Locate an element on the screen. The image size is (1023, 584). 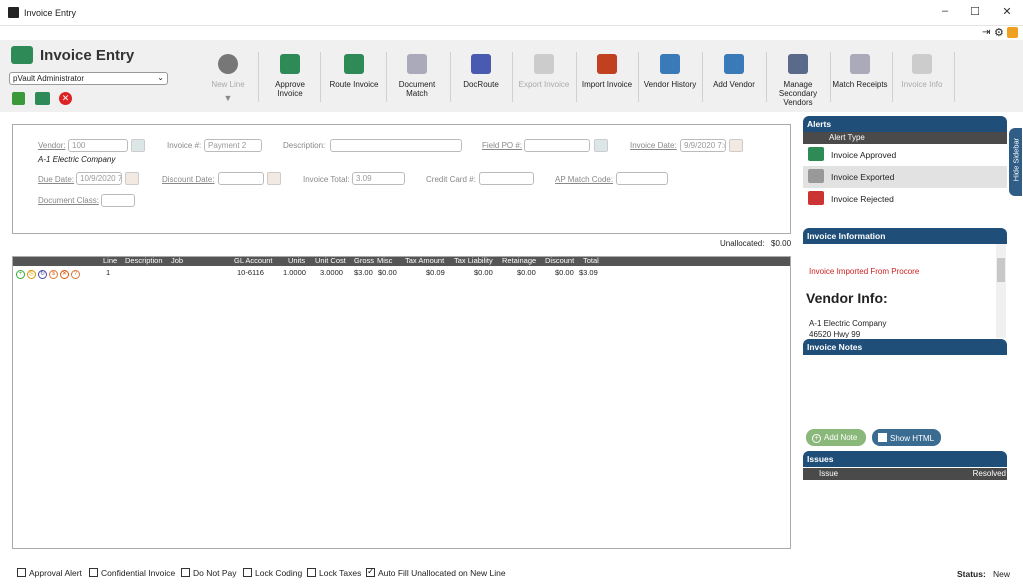
field-po-label: Field PO #: is located at coordinates (502, 145).